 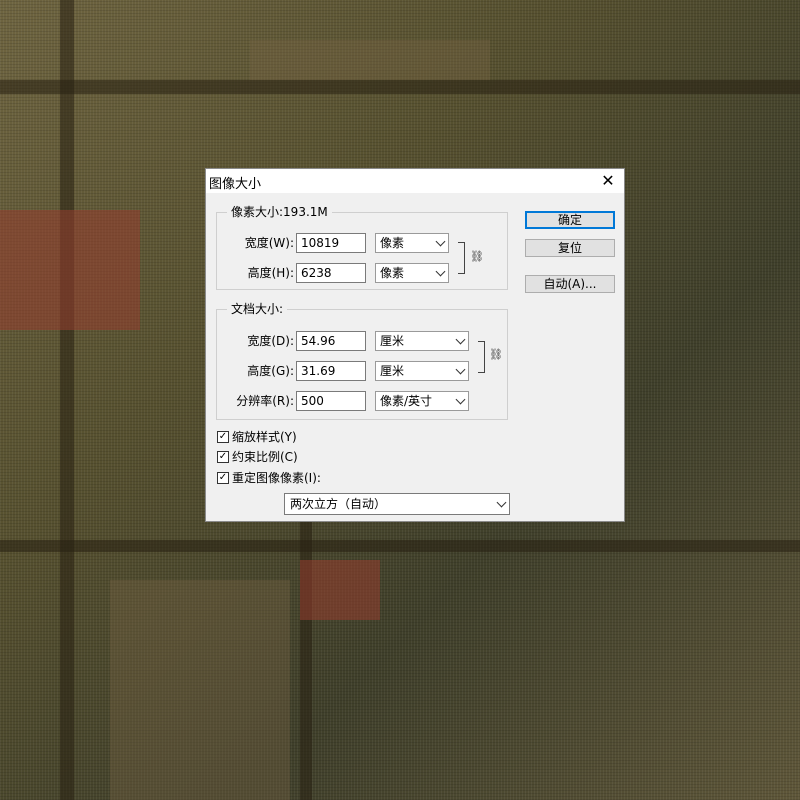 I want to click on document-height-input, so click(x=331, y=371).